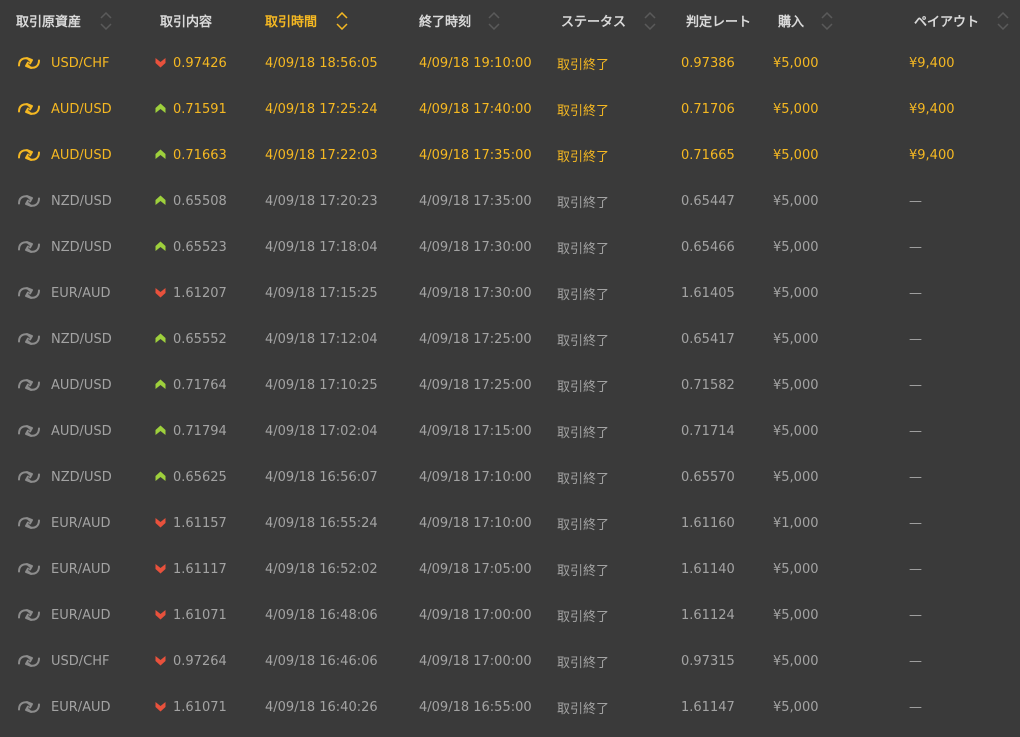 This screenshot has width=1020, height=737. What do you see at coordinates (321, 431) in the screenshot?
I see `trade-time-cell: 4/09/18 17:02:04` at bounding box center [321, 431].